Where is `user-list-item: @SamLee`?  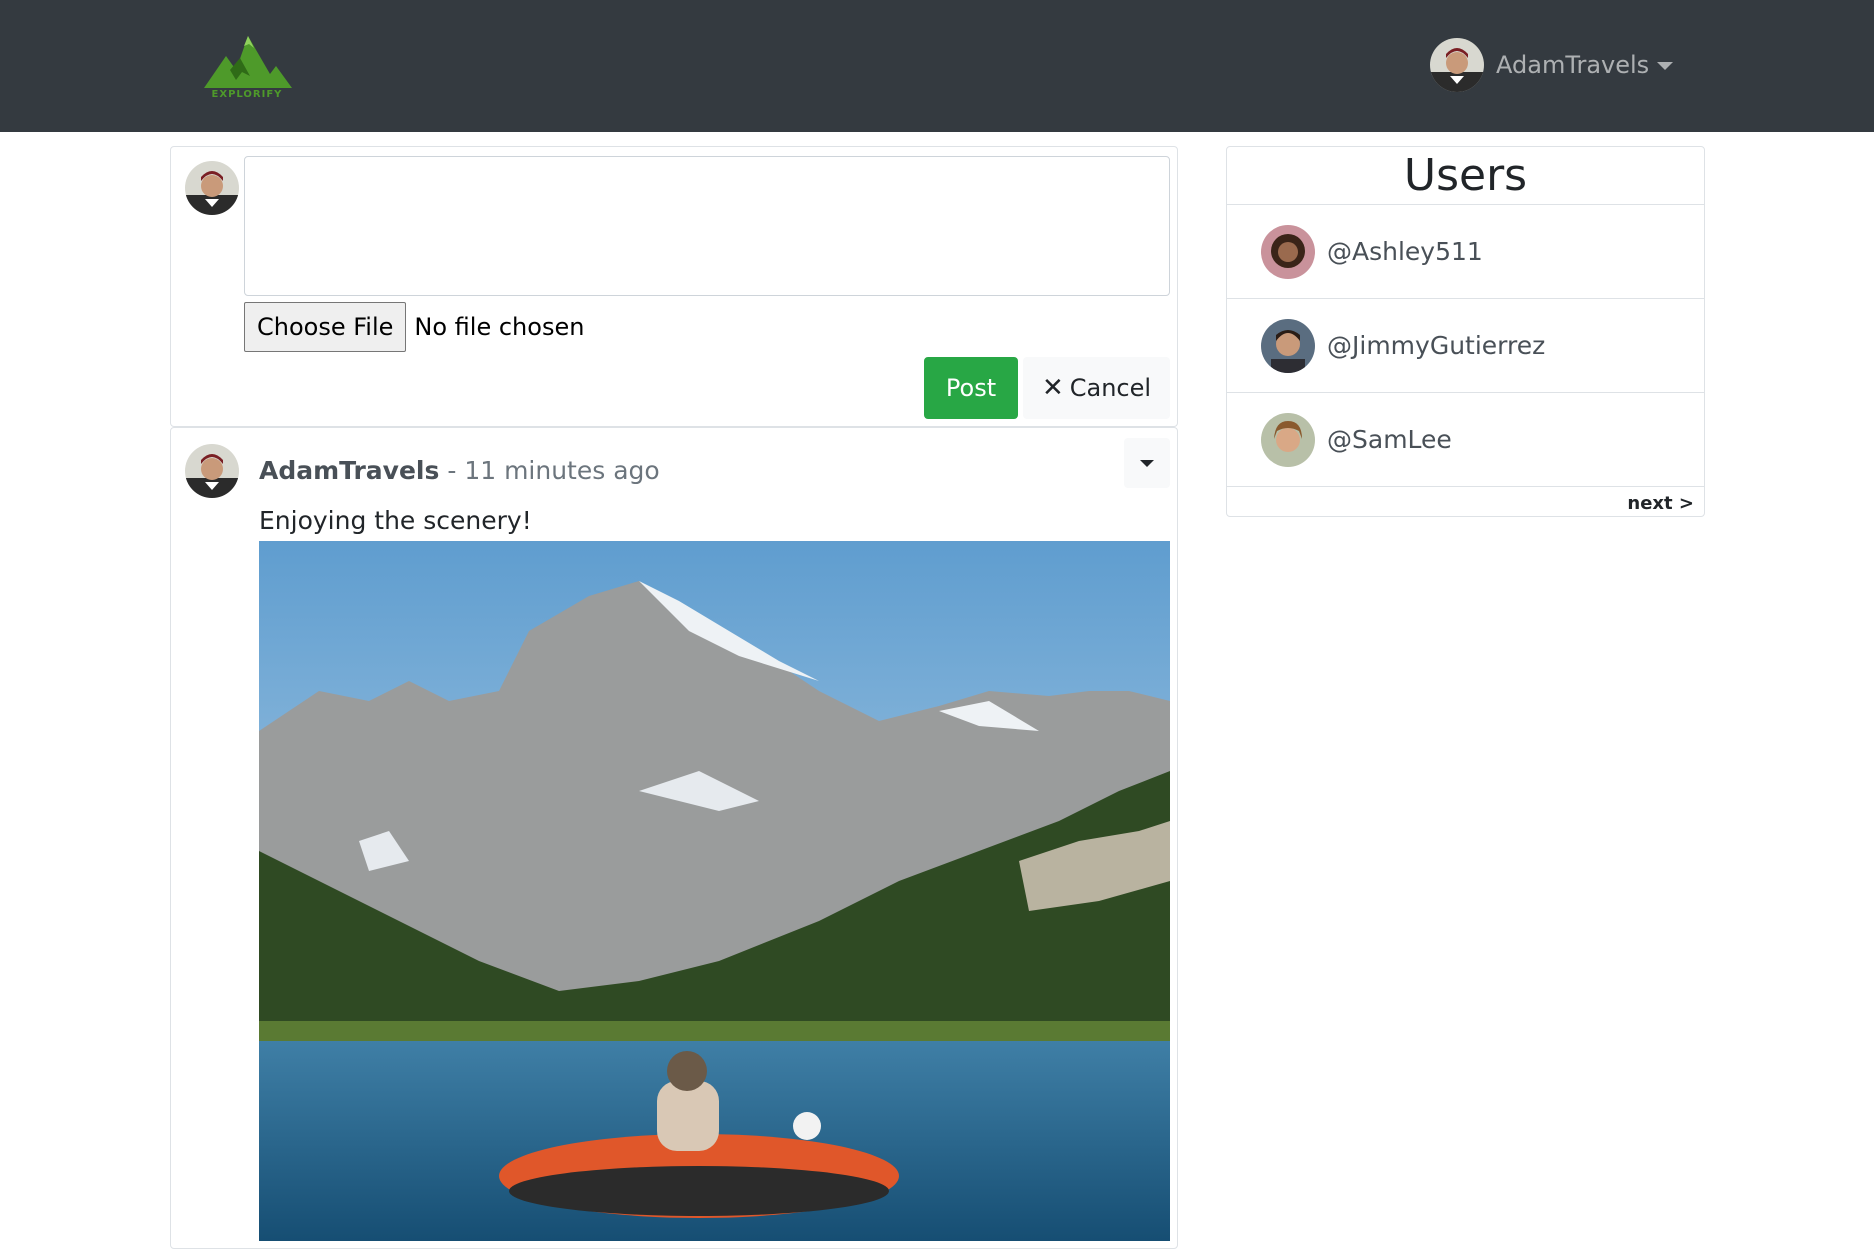
user-list-item: @SamLee is located at coordinates (1465, 440).